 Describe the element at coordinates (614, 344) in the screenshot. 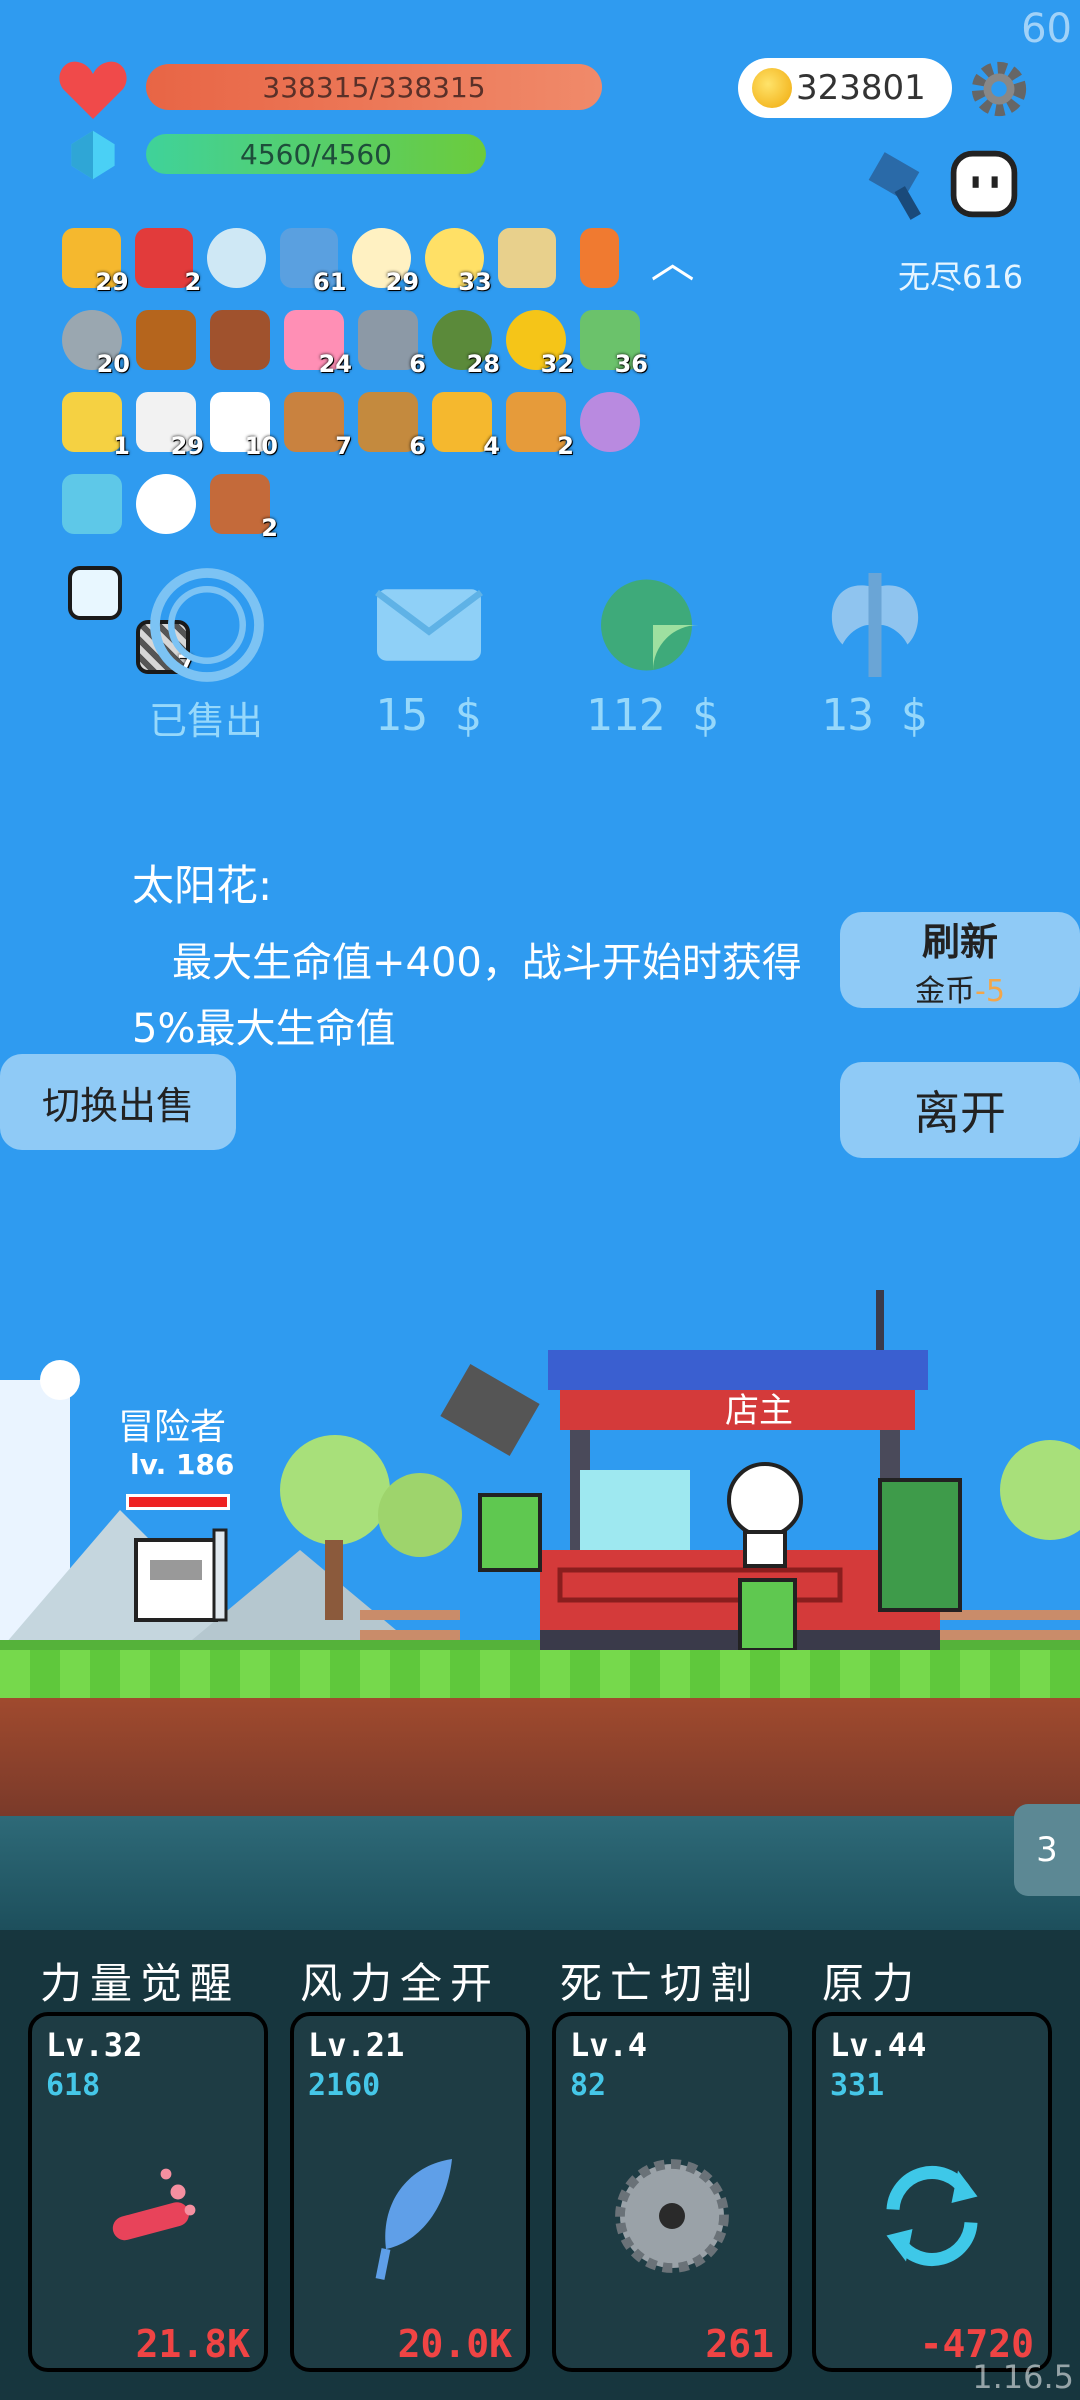

I see `cash-heart-icon: 36` at that location.